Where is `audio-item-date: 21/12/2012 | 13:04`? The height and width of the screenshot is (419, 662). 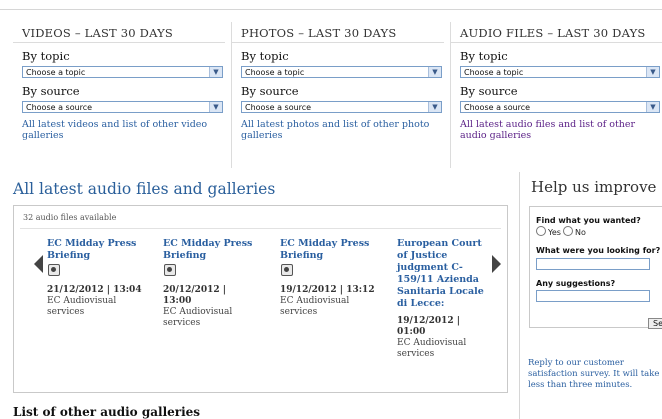
audio-item-date: 21/12/2012 | 13:04 is located at coordinates (94, 290).